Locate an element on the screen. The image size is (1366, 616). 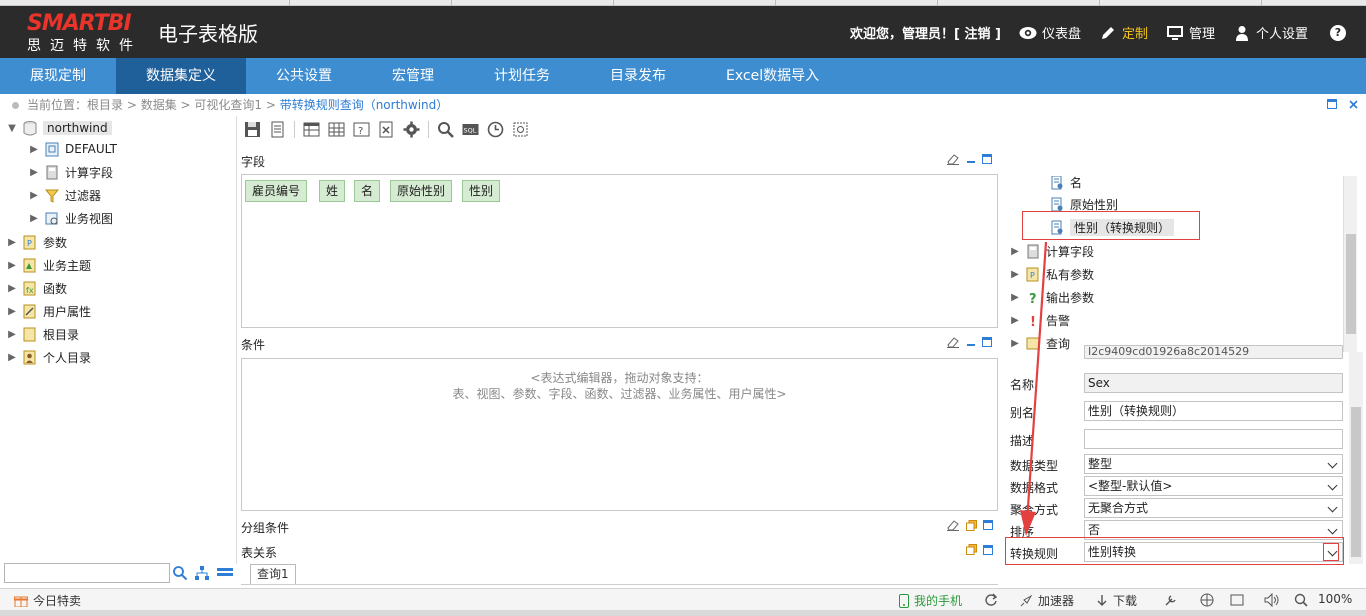
customize-link: 定制 is located at coordinates (1123, 32).